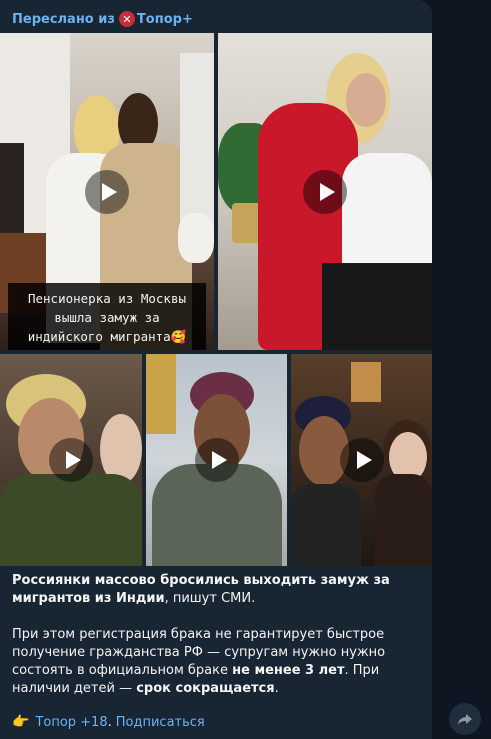 Image resolution: width=491 pixels, height=739 pixels. What do you see at coordinates (196, 238) in the screenshot?
I see `flowers` at bounding box center [196, 238].